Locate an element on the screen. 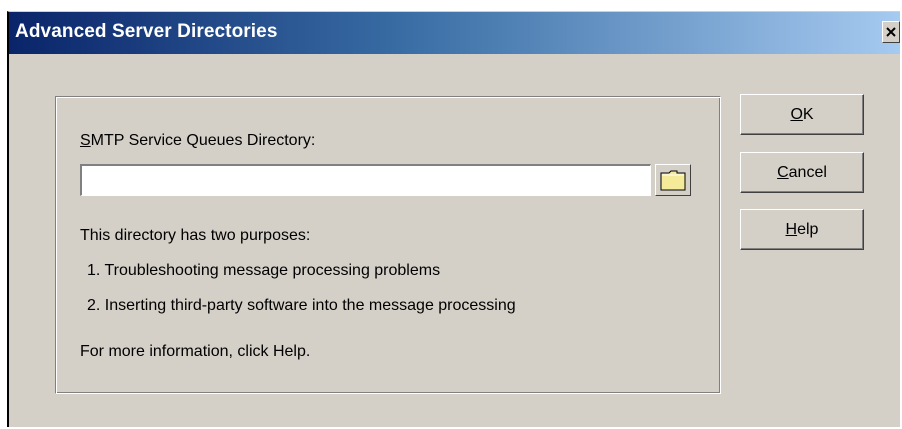  queues-directory-label: SMTP Service Queues Directory: is located at coordinates (197, 141).